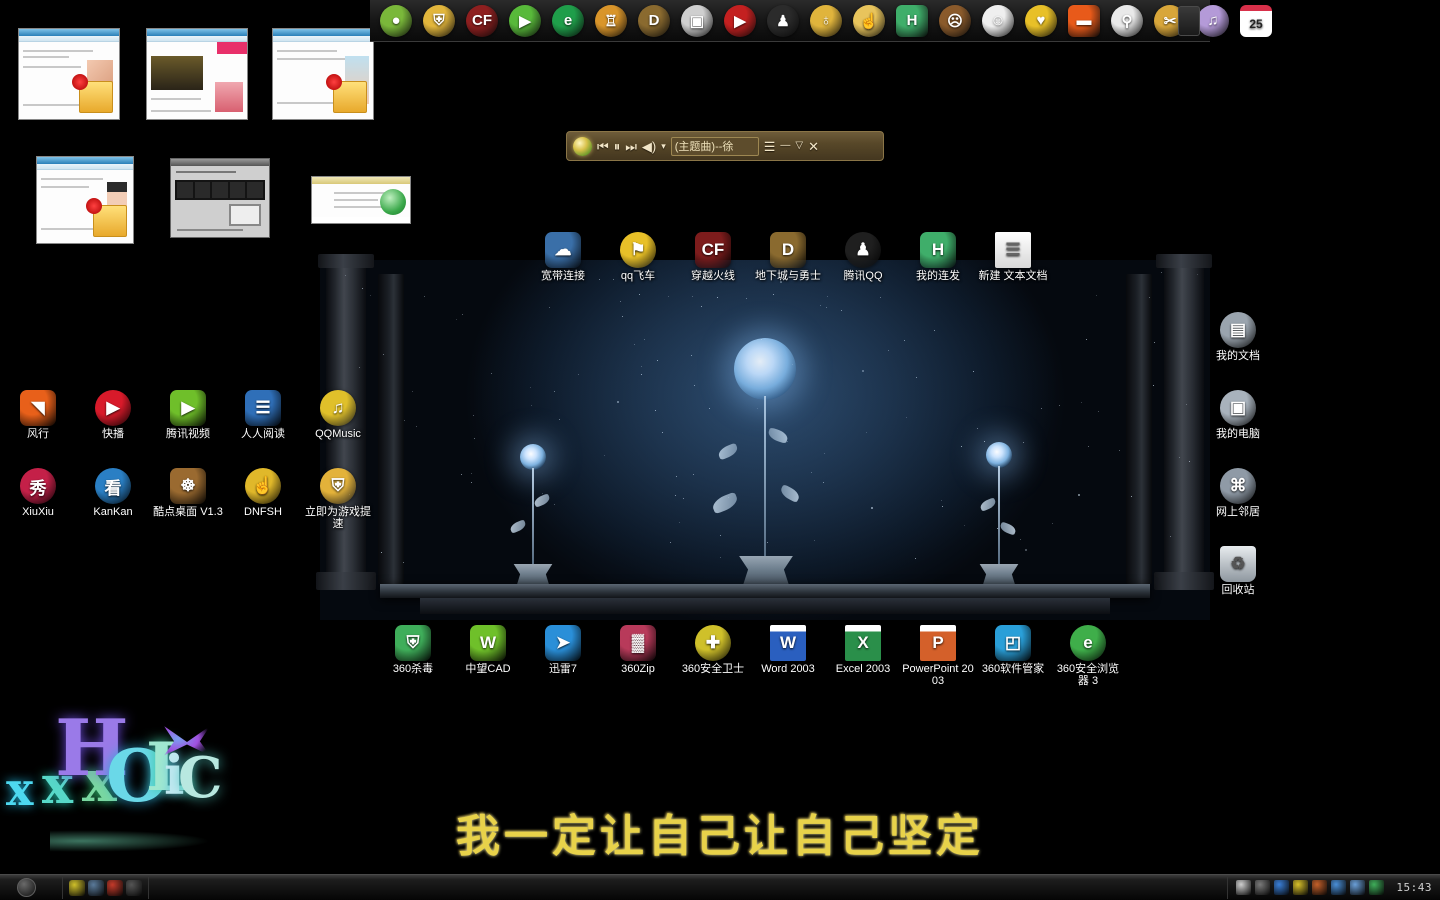  What do you see at coordinates (188, 486) in the screenshot?
I see `kudian-desktop-icon: ☸` at bounding box center [188, 486].